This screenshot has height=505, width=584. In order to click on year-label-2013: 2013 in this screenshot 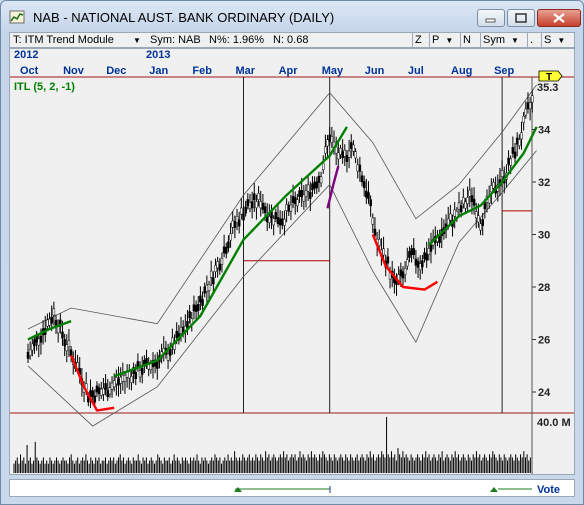, I will do `click(158, 55)`.